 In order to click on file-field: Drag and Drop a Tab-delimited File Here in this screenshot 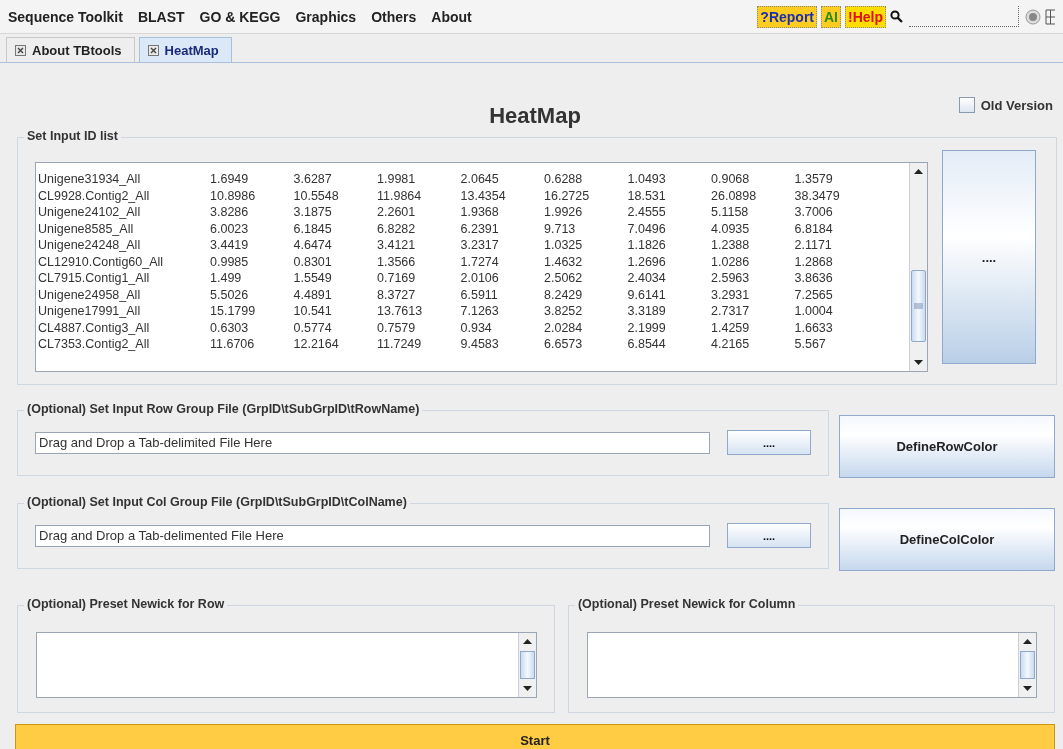, I will do `click(372, 442)`.